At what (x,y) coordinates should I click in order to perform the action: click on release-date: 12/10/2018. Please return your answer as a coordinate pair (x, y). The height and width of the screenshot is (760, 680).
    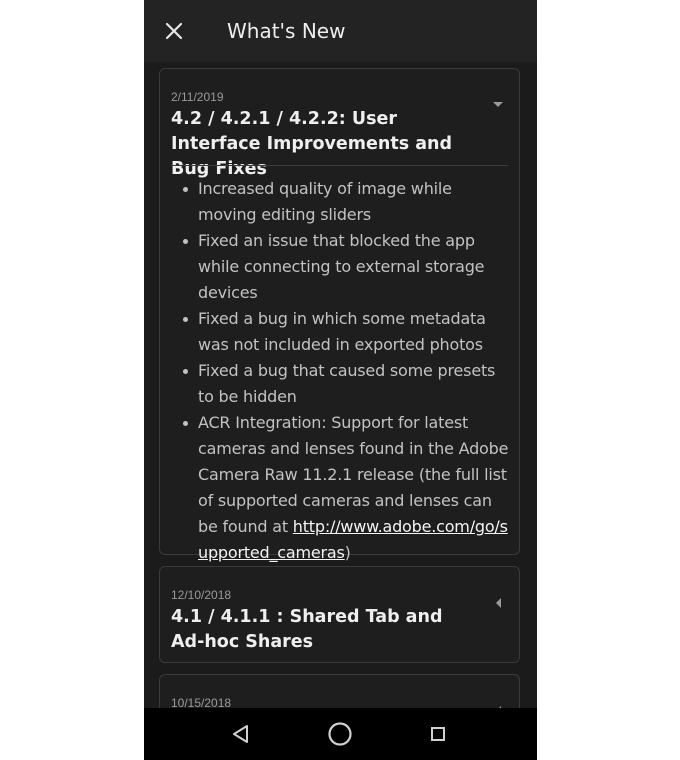
    Looking at the image, I should click on (201, 595).